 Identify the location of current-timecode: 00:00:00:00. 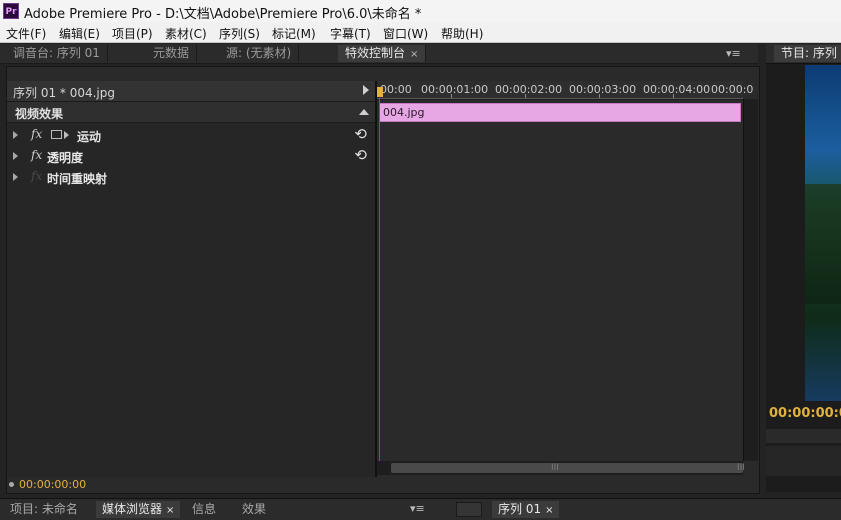
(52, 484).